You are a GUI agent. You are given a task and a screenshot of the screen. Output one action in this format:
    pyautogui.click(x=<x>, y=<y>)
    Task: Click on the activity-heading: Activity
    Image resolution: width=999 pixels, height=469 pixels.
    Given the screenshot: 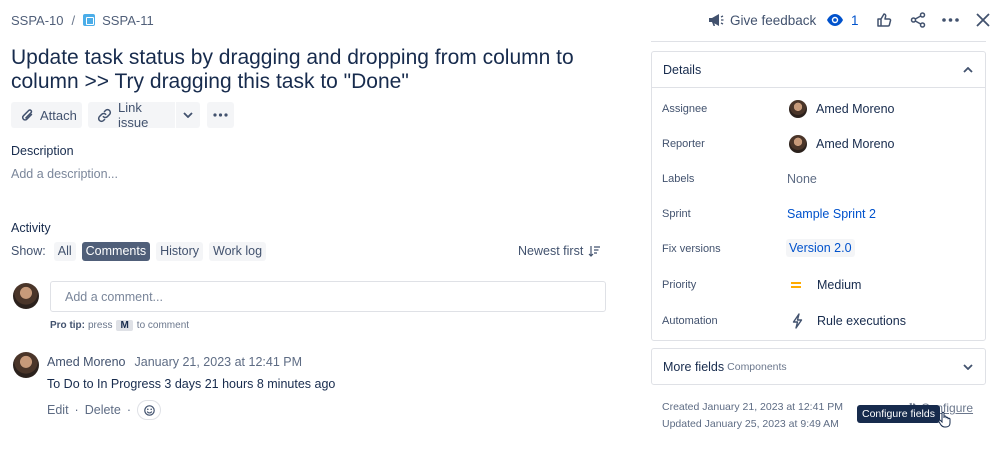 What is the action you would take?
    pyautogui.click(x=31, y=228)
    